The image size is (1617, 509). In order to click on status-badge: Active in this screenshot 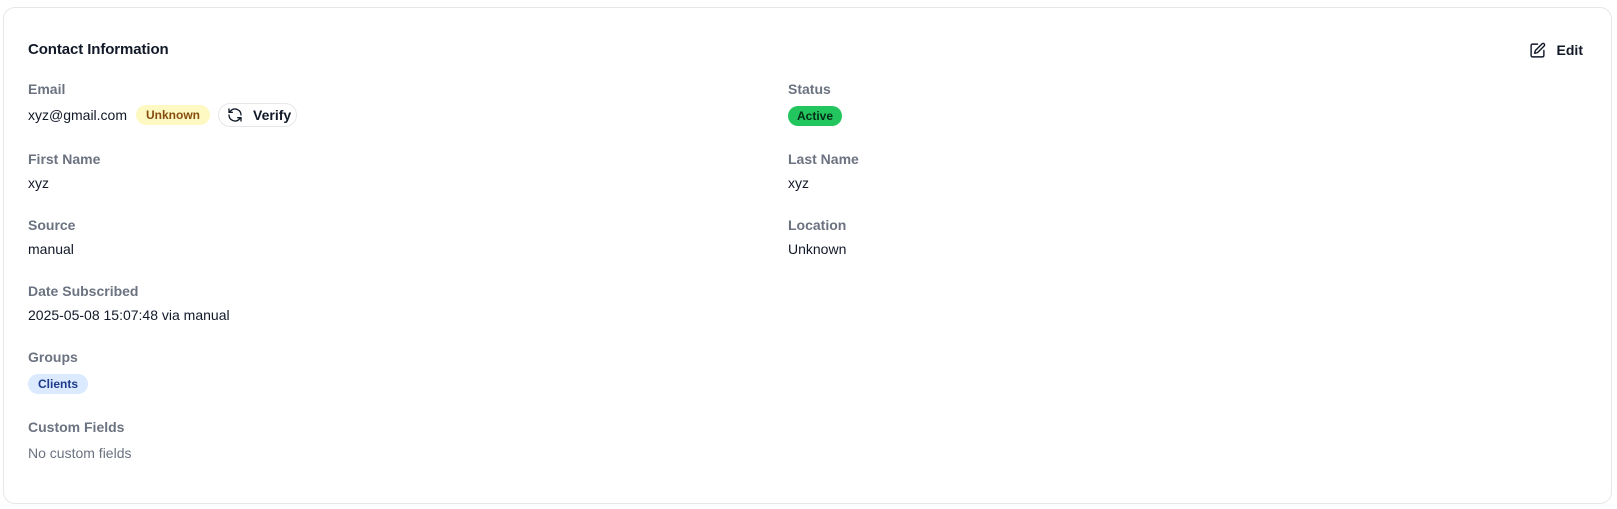, I will do `click(815, 116)`.